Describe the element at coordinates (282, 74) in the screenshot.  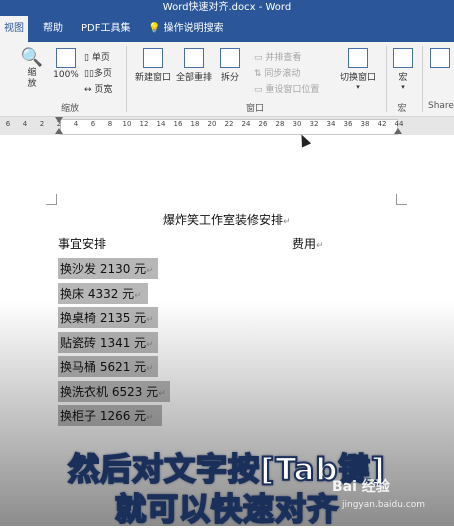
I see `sync-scroll-label: 同步滚动` at that location.